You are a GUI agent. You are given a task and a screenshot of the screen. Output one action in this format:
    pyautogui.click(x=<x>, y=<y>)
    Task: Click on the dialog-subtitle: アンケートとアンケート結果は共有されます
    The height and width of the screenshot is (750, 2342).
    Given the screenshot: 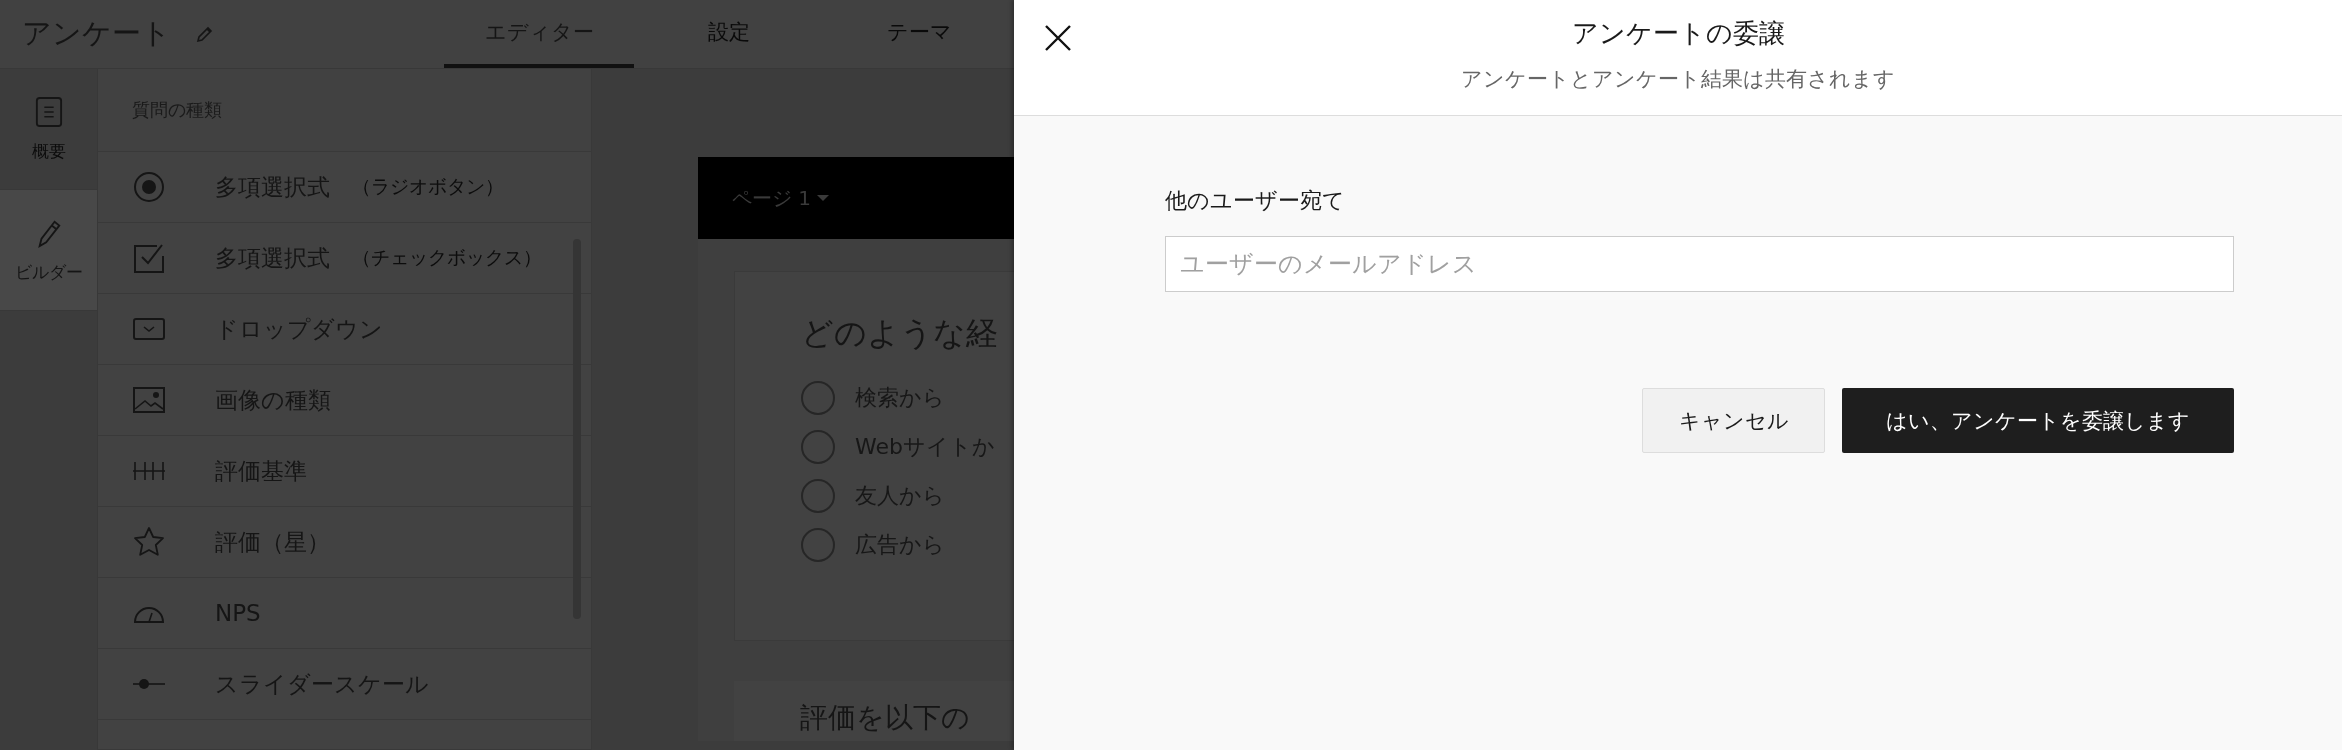 What is the action you would take?
    pyautogui.click(x=1678, y=79)
    